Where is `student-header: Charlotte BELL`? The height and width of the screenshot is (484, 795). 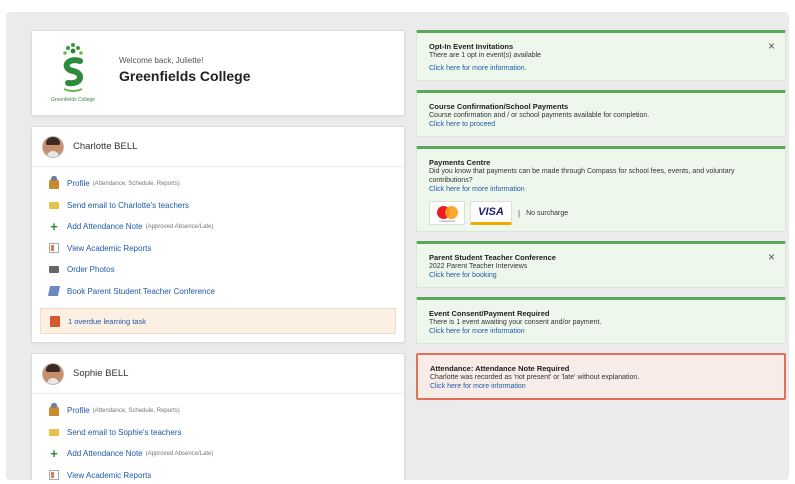 student-header: Charlotte BELL is located at coordinates (218, 147).